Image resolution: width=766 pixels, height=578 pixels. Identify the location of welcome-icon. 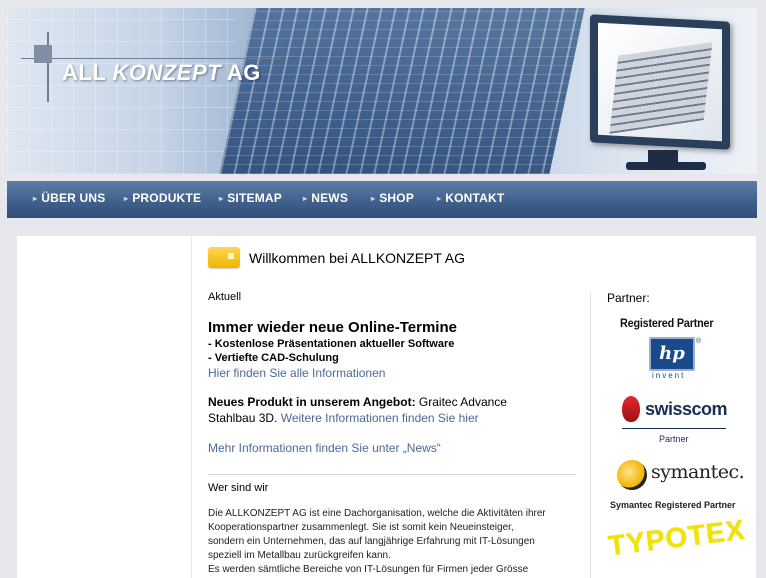
(224, 257).